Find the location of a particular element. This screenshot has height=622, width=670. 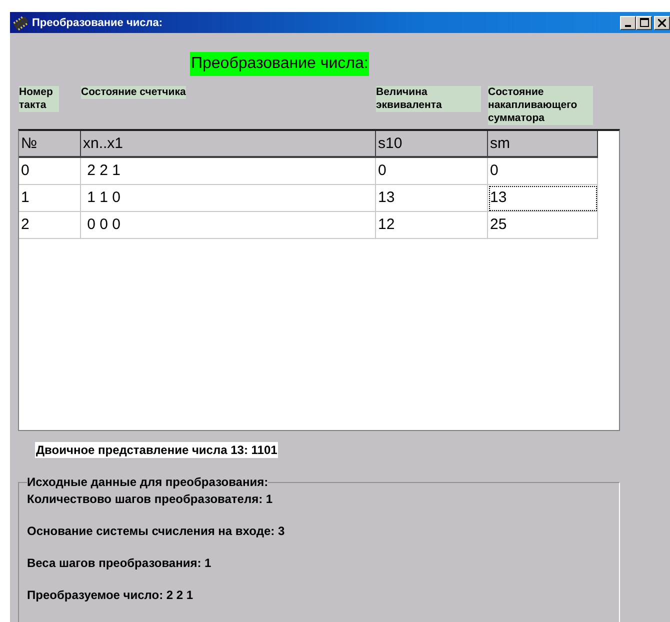

close-button is located at coordinates (662, 23).